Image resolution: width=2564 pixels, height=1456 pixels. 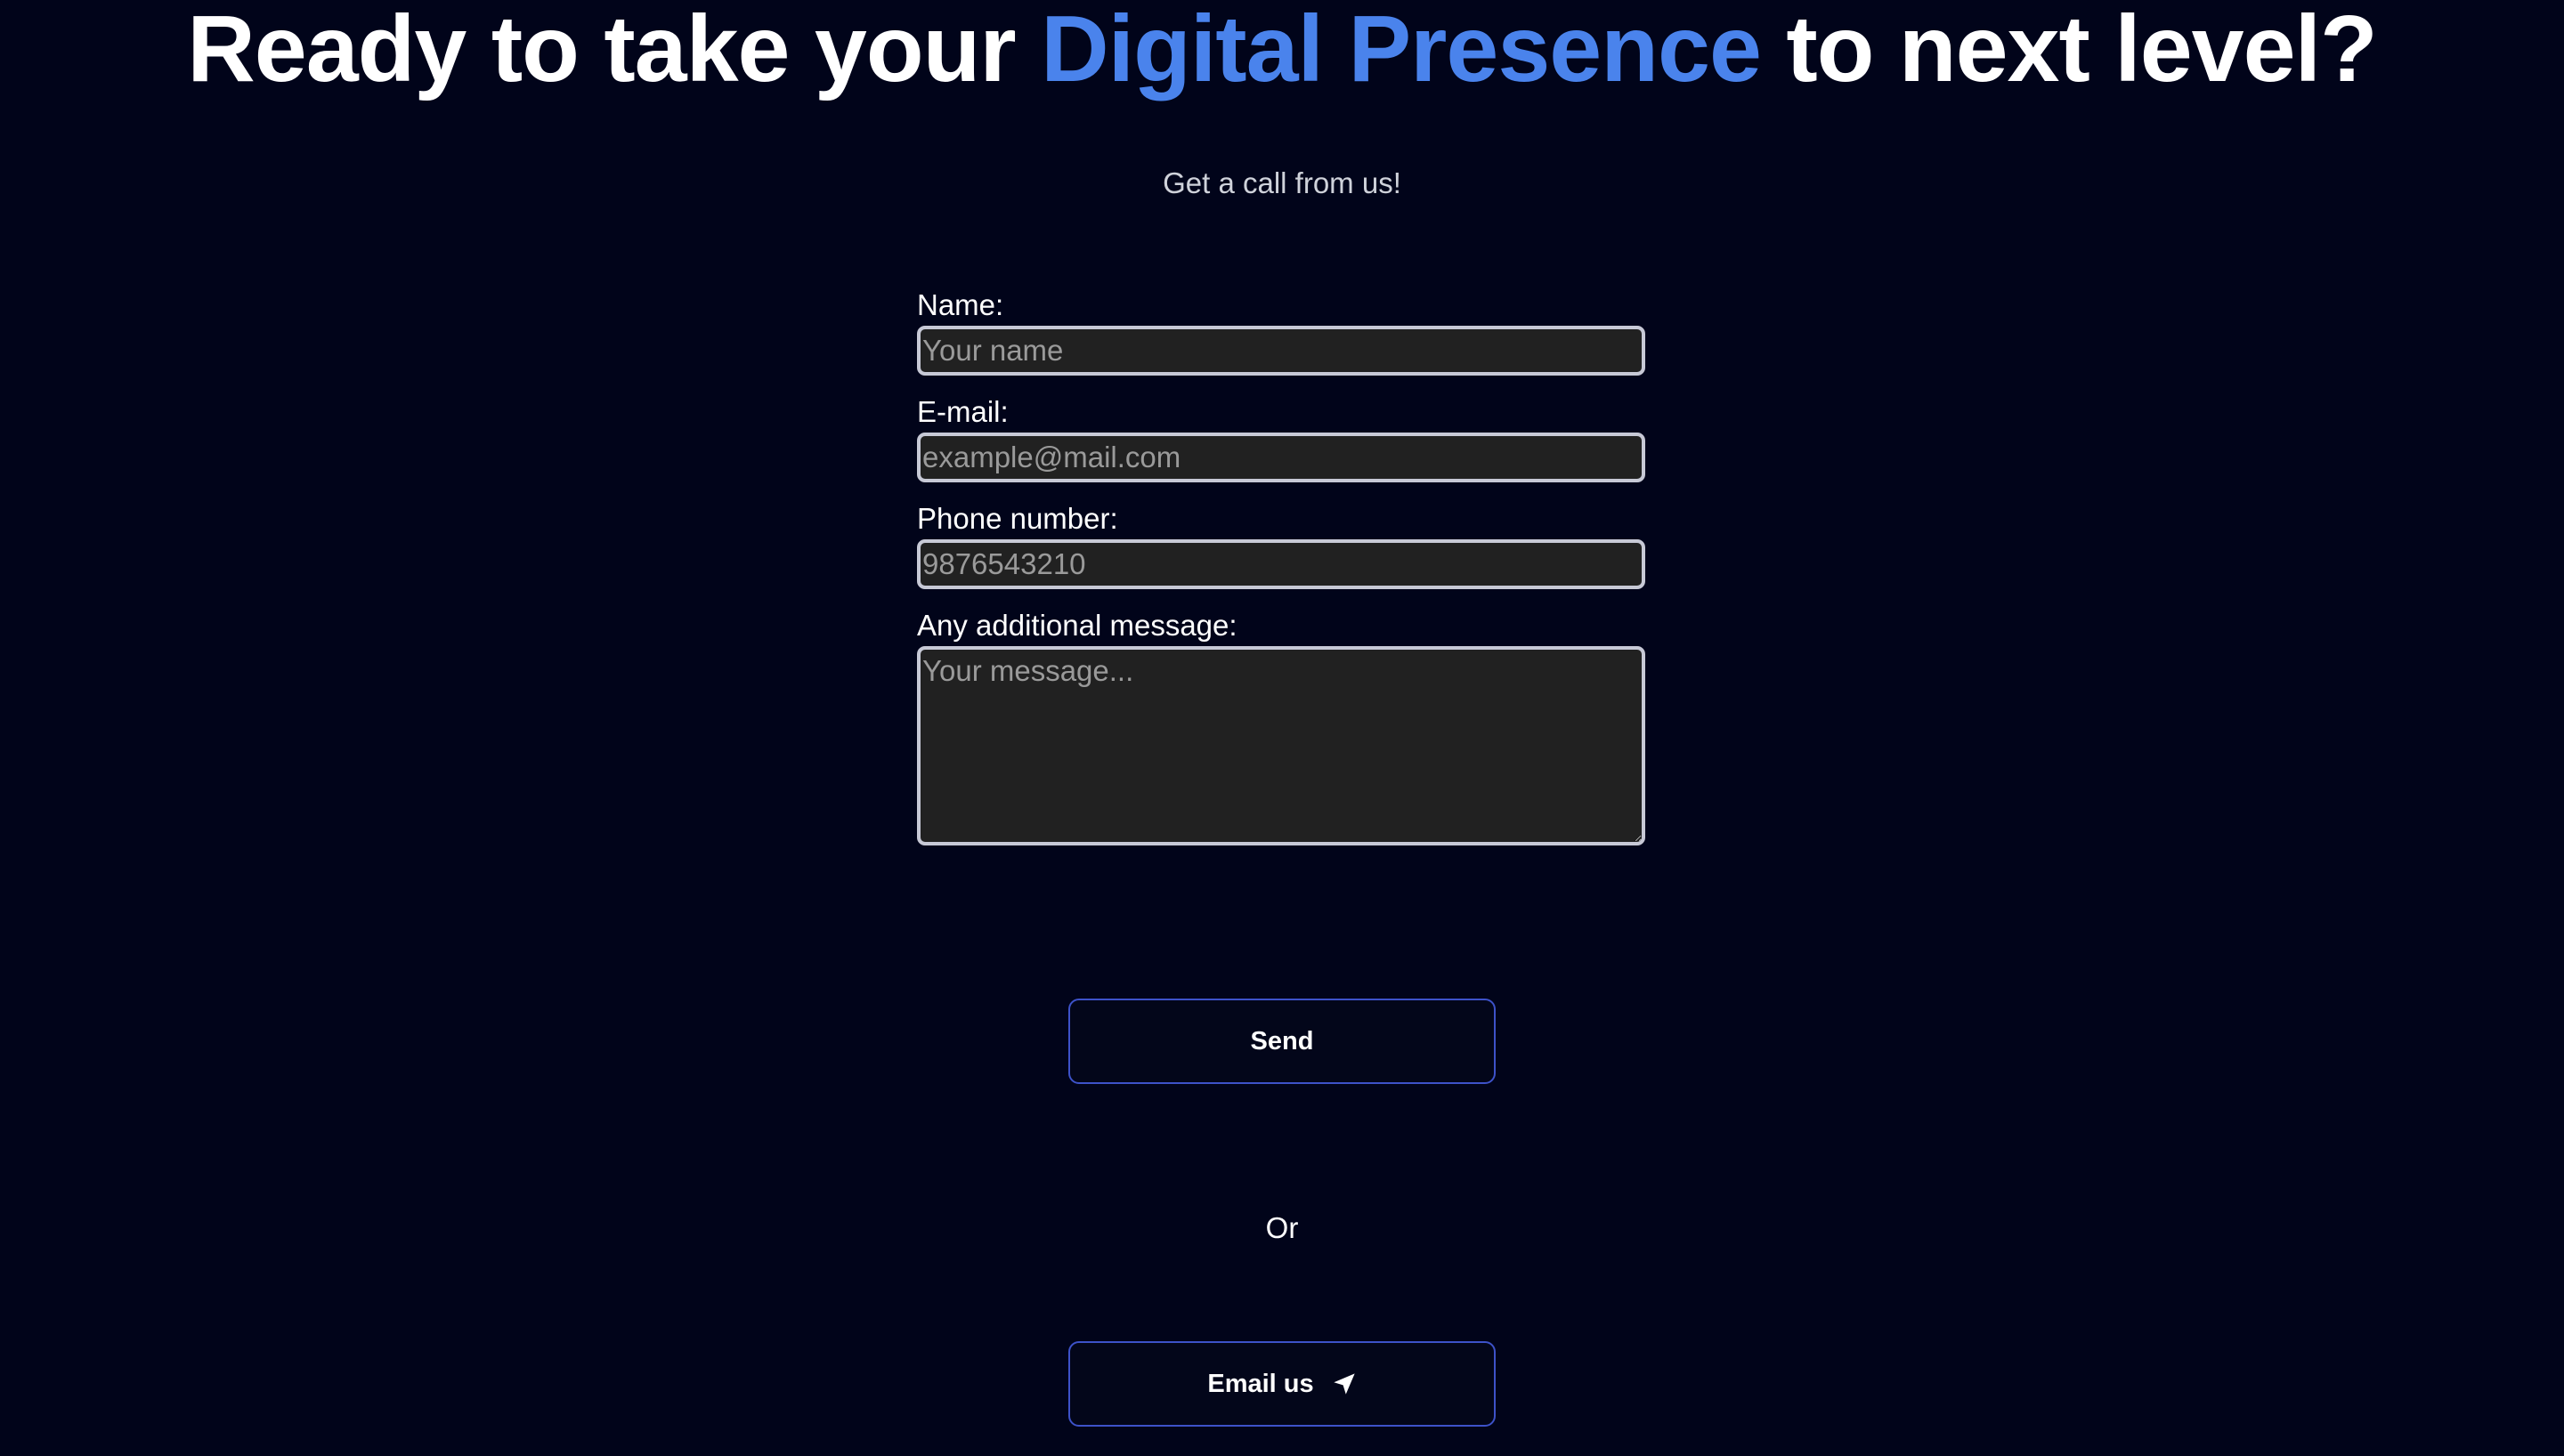 What do you see at coordinates (1281, 458) in the screenshot?
I see `email-input` at bounding box center [1281, 458].